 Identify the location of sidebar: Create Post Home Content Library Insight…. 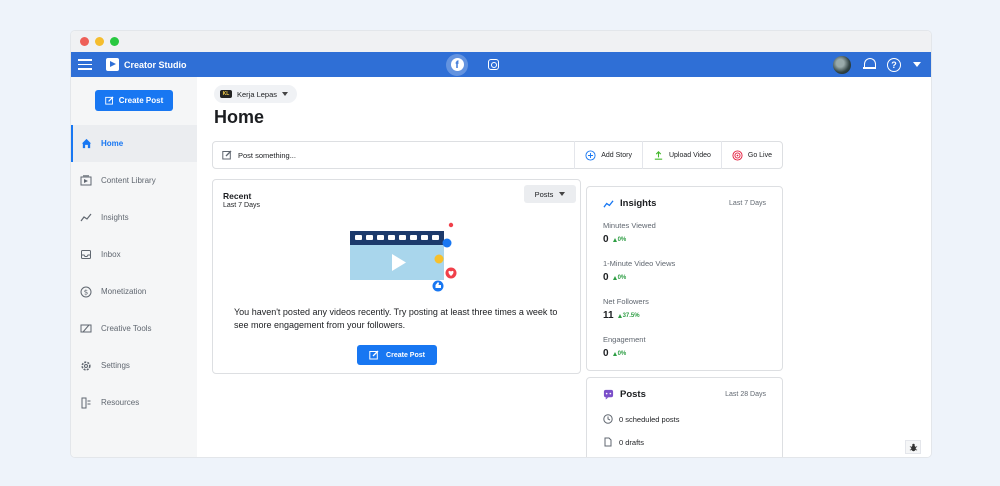
(134, 267).